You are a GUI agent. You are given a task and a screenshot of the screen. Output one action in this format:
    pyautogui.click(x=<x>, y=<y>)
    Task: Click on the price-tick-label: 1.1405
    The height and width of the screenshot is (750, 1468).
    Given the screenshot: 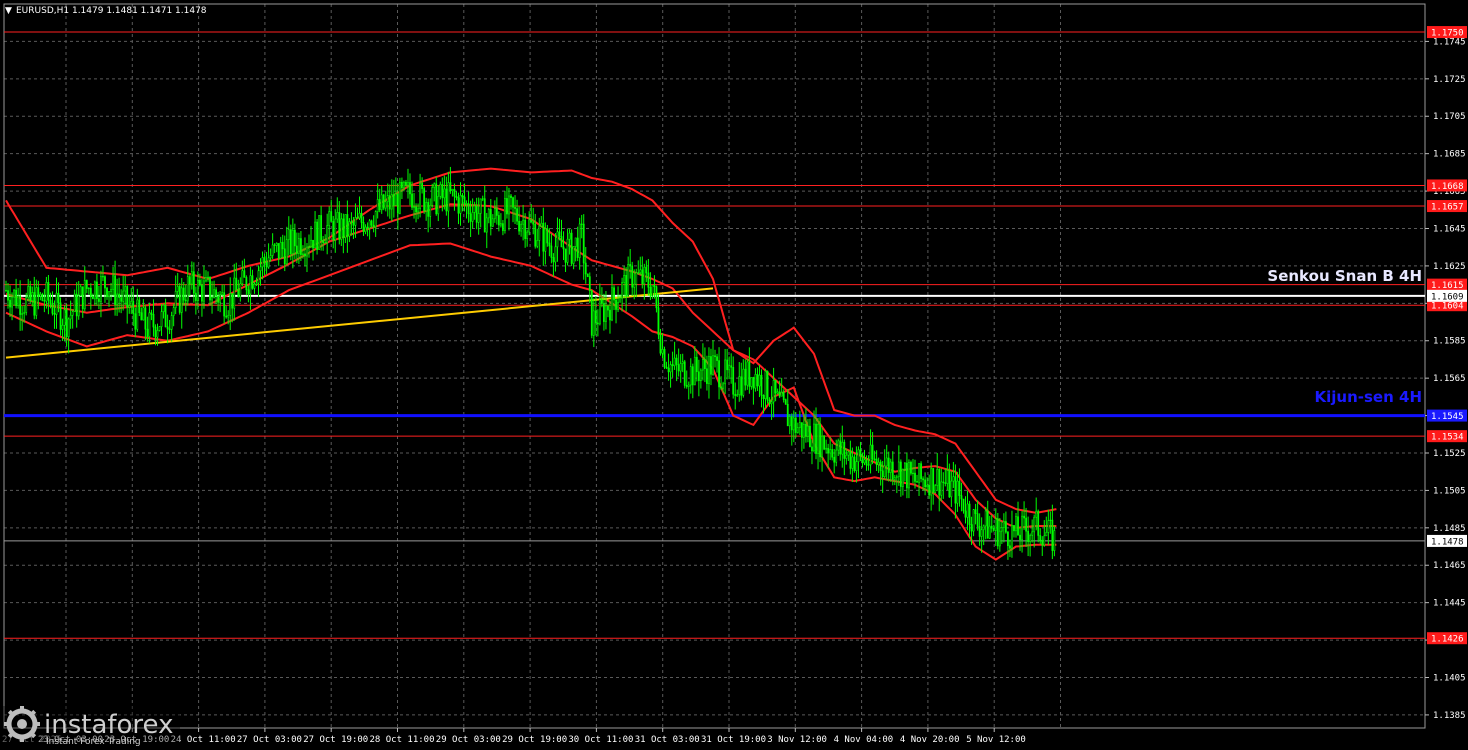 What is the action you would take?
    pyautogui.click(x=1449, y=678)
    